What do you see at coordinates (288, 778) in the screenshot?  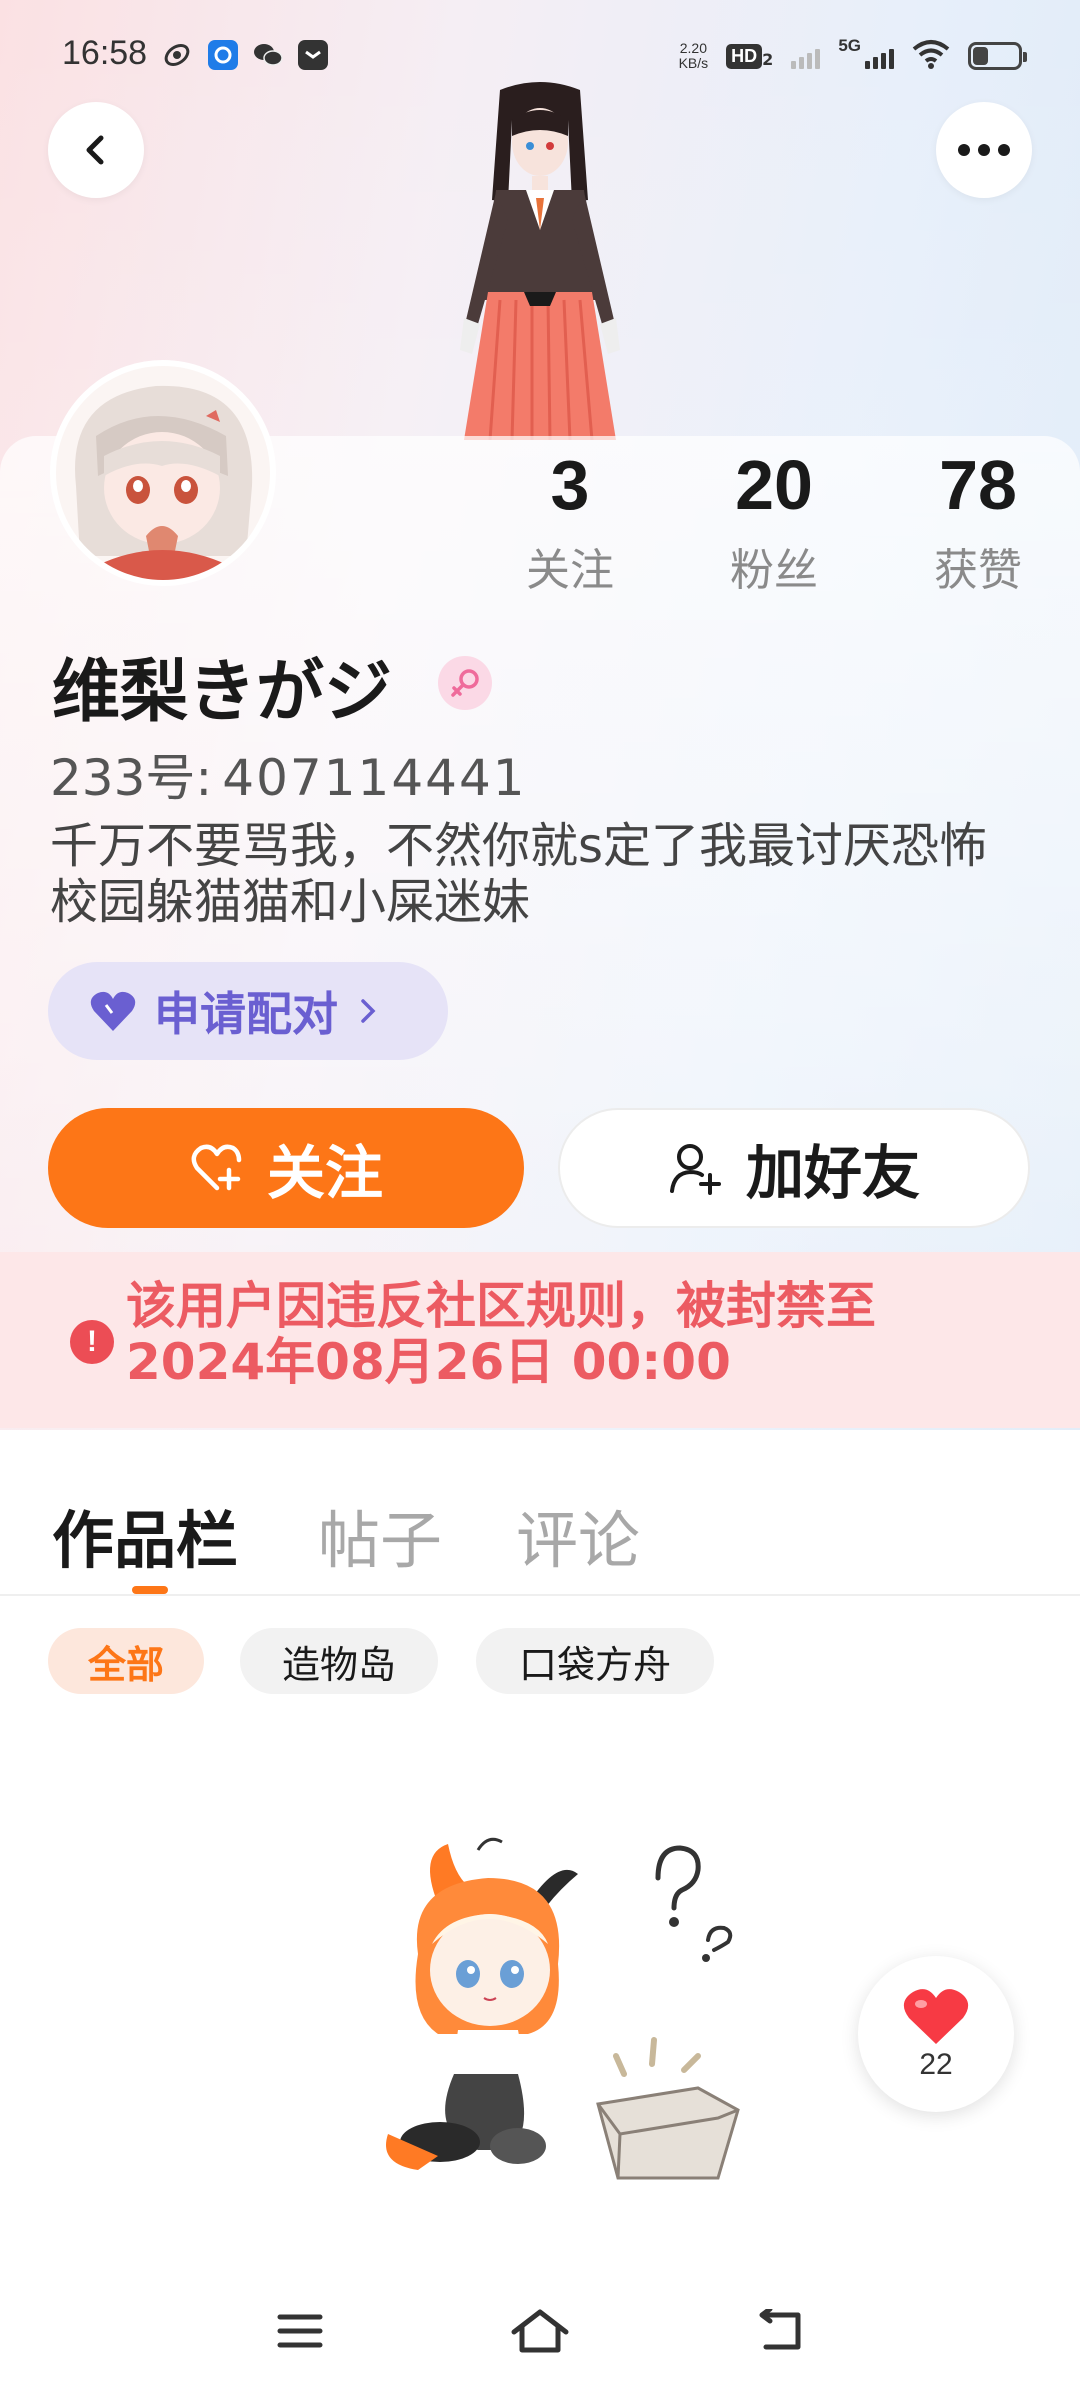 I see `user-id: 233号: 407114441` at bounding box center [288, 778].